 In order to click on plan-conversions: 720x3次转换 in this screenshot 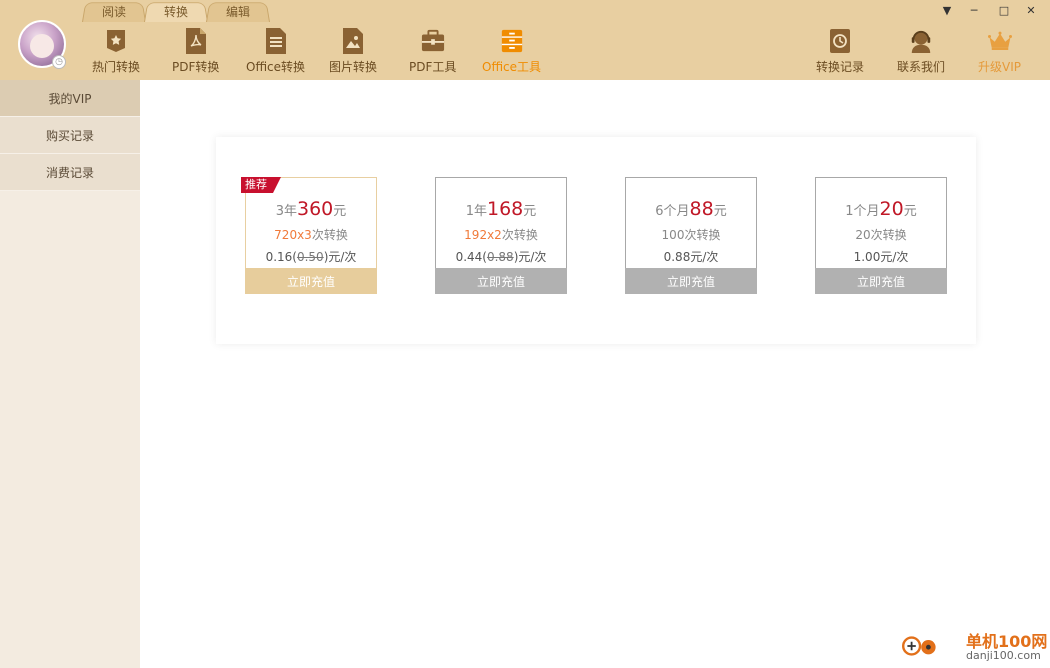, I will do `click(311, 235)`.